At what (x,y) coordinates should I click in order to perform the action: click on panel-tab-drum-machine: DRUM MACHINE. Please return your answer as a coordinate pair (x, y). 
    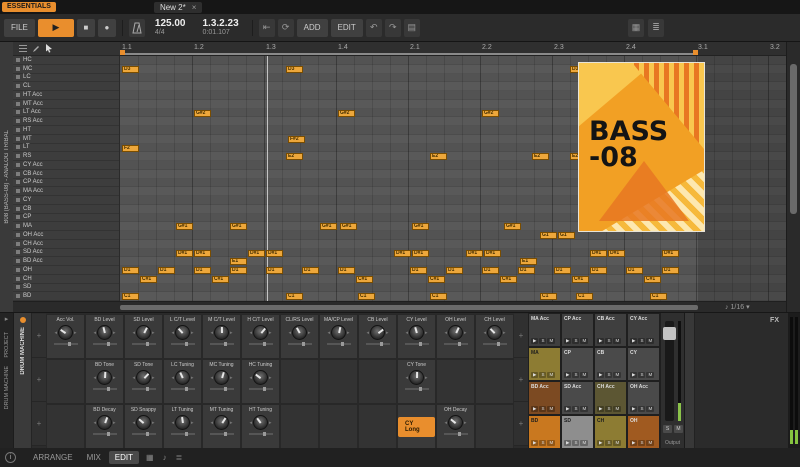
    Looking at the image, I should click on (7, 387).